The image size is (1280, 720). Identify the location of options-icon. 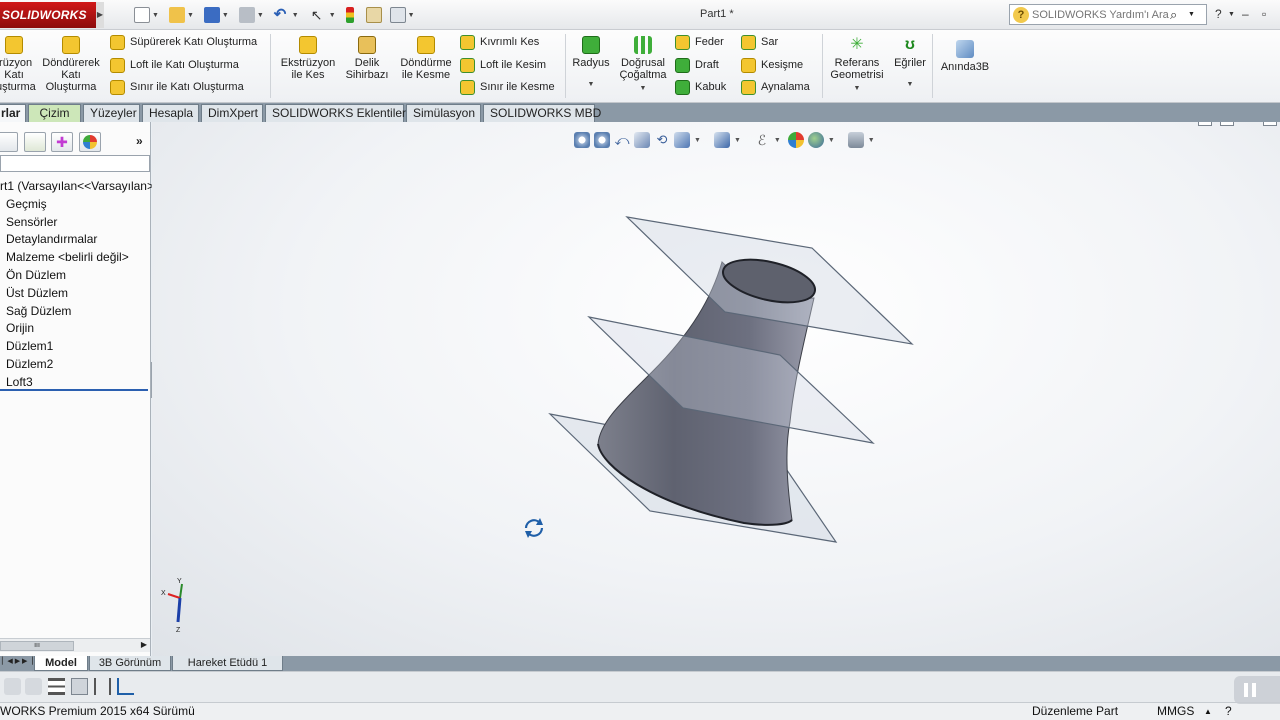
(397, 15).